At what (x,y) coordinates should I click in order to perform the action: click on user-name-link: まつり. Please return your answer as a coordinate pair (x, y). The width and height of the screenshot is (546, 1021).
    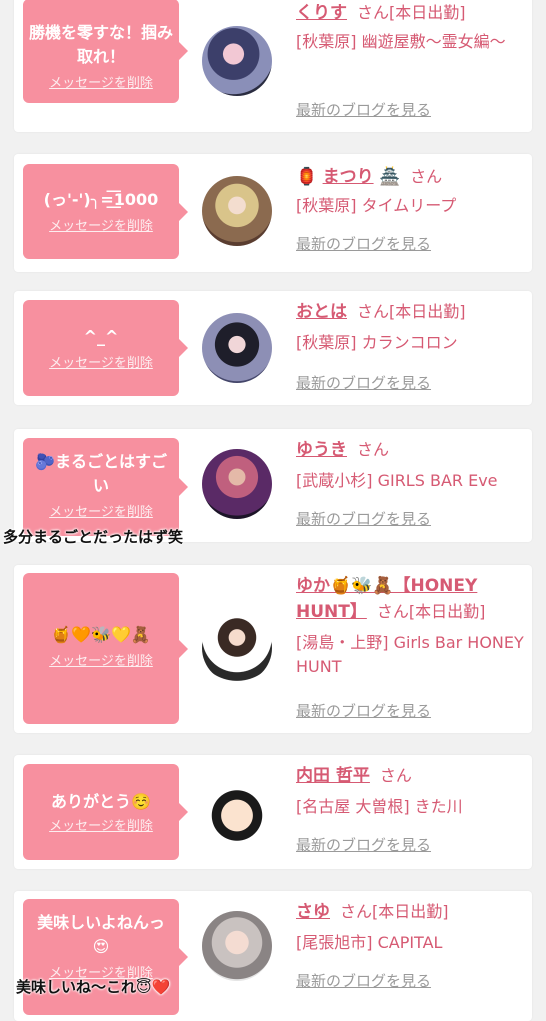
    Looking at the image, I should click on (348, 177).